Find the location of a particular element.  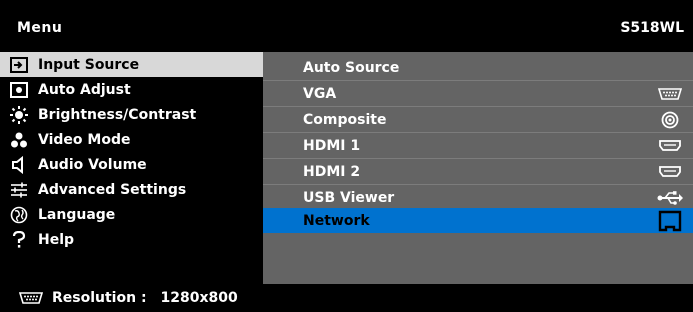

speaker-icon is located at coordinates (19, 164).